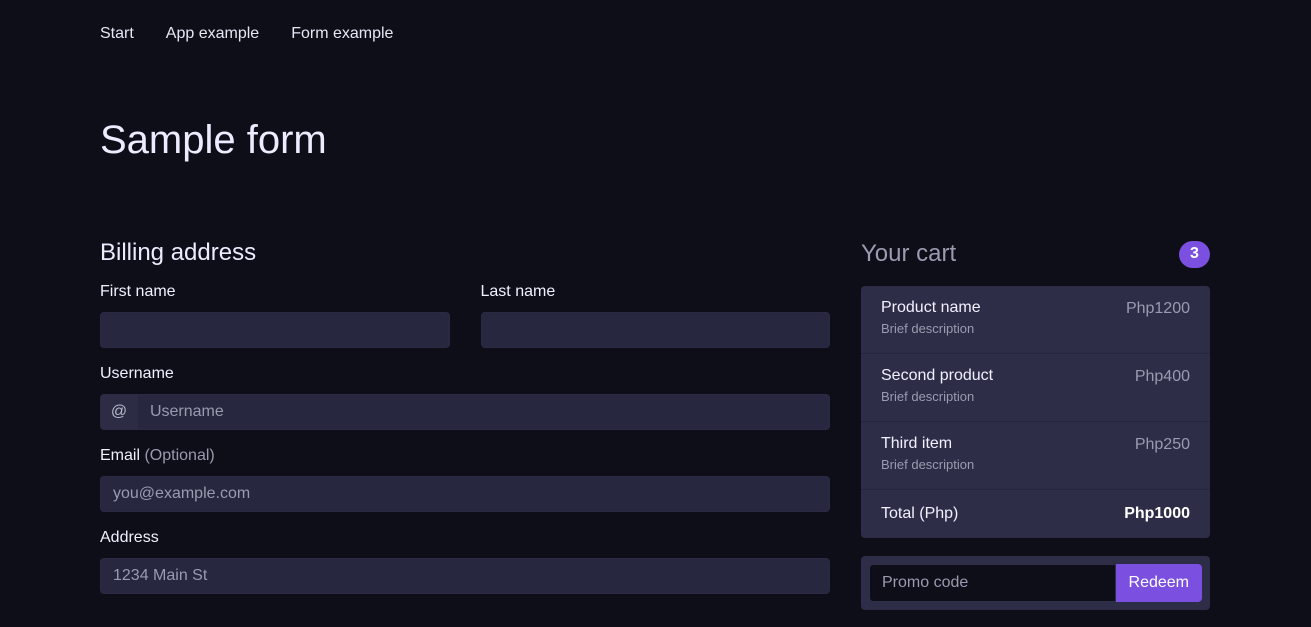 Image resolution: width=1311 pixels, height=627 pixels. Describe the element at coordinates (927, 455) in the screenshot. I see `cart-item-info: Third item Brief description` at that location.